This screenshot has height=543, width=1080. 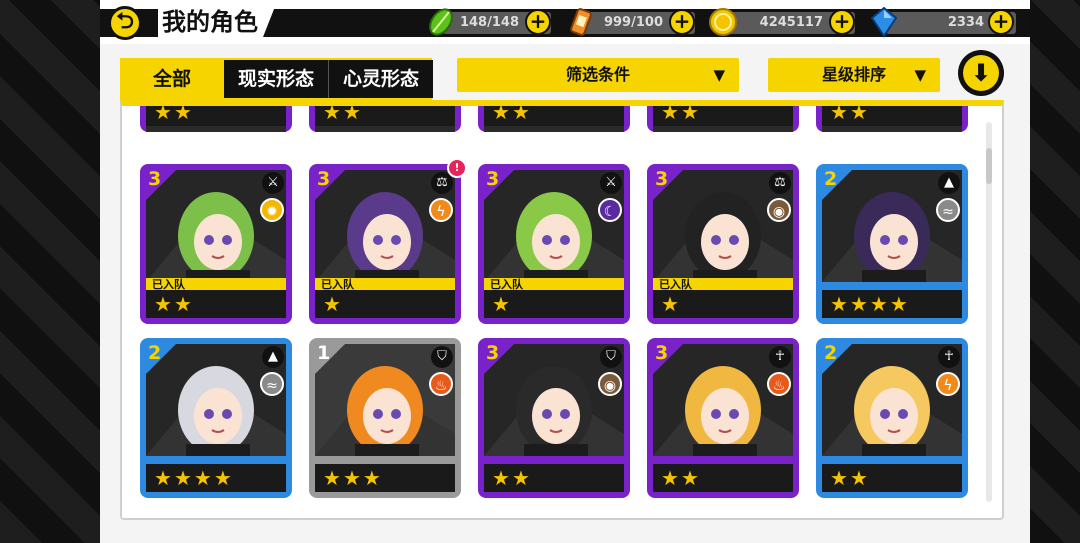 I want to click on crystal-icon, so click(x=884, y=22).